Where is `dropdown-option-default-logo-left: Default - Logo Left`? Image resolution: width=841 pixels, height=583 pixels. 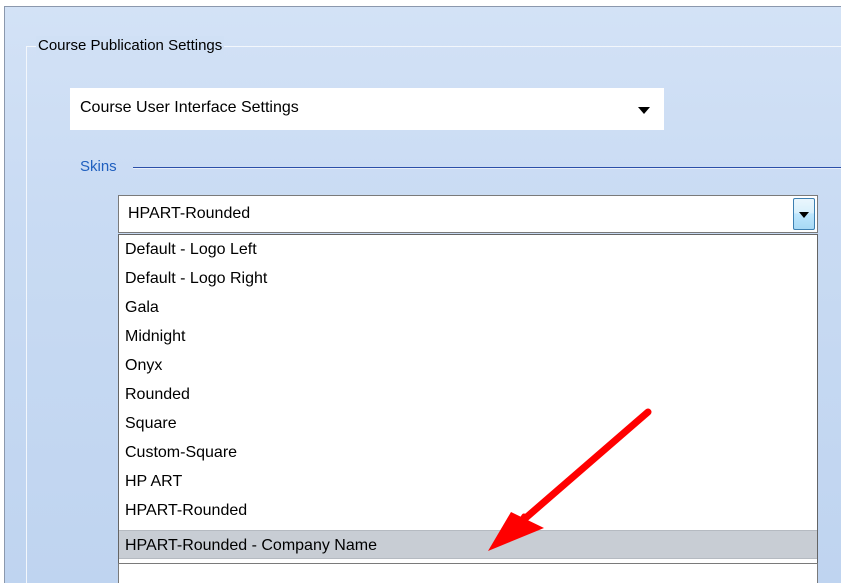
dropdown-option-default-logo-left: Default - Logo Left is located at coordinates (468, 249).